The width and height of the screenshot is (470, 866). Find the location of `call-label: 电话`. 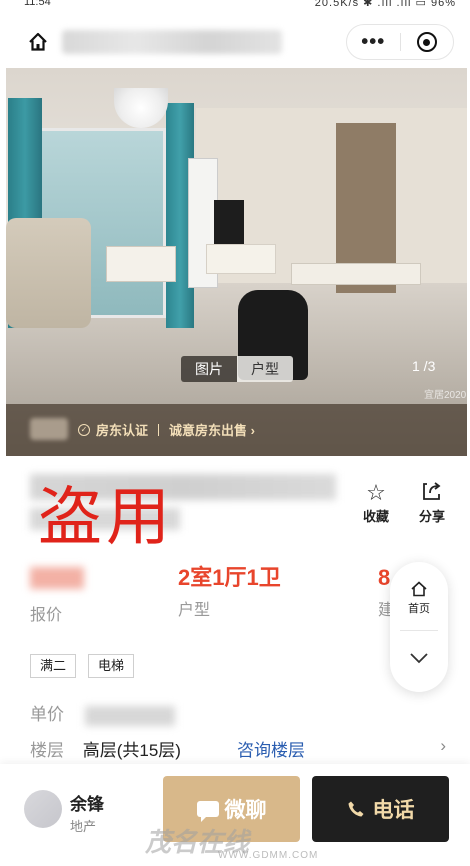

call-label: 电话 is located at coordinates (393, 810).